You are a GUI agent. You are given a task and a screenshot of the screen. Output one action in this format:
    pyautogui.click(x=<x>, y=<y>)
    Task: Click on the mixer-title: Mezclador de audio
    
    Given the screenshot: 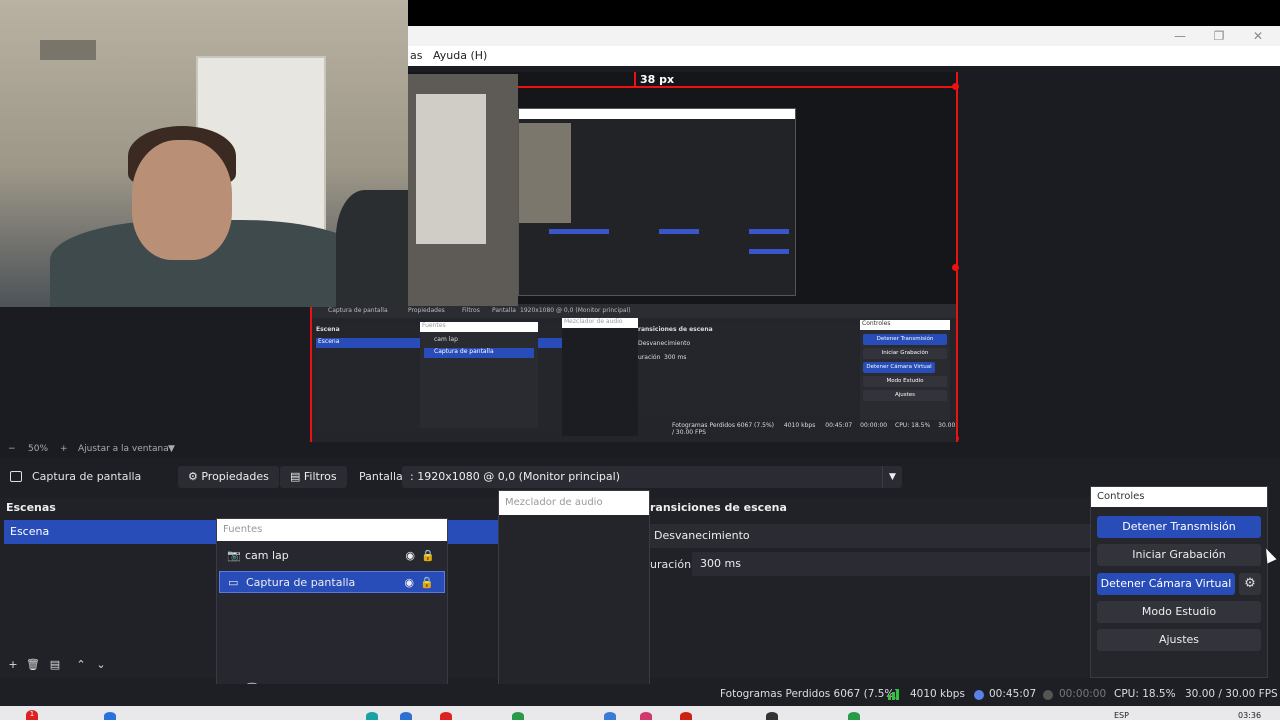 What is the action you would take?
    pyautogui.click(x=574, y=503)
    